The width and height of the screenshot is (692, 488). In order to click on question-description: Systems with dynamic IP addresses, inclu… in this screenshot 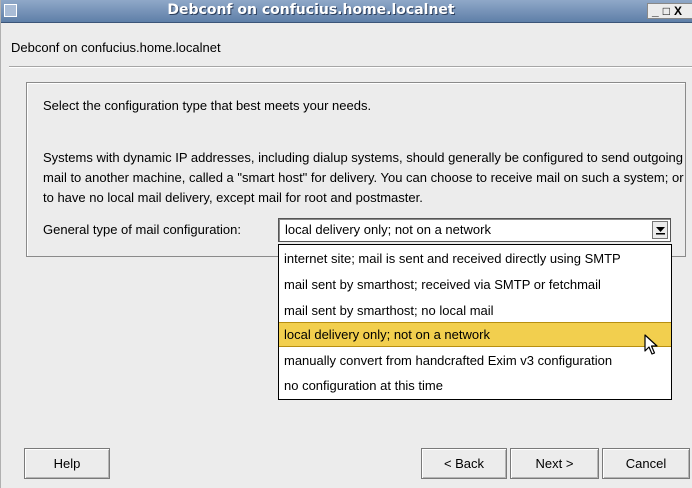, I will do `click(363, 177)`.